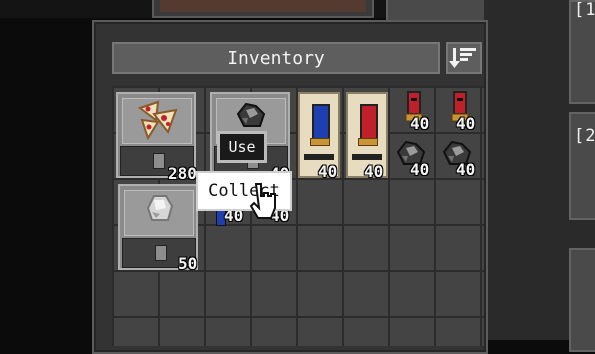 Image resolution: width=595 pixels, height=354 pixels. Describe the element at coordinates (460, 110) in the screenshot. I see `inventory-slot-red-shell-3: 40` at that location.